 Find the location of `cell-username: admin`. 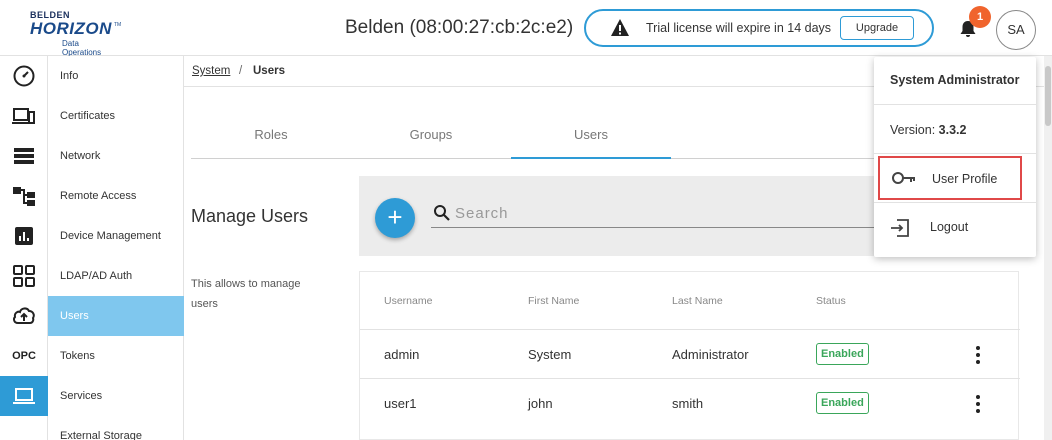

cell-username: admin is located at coordinates (402, 354).